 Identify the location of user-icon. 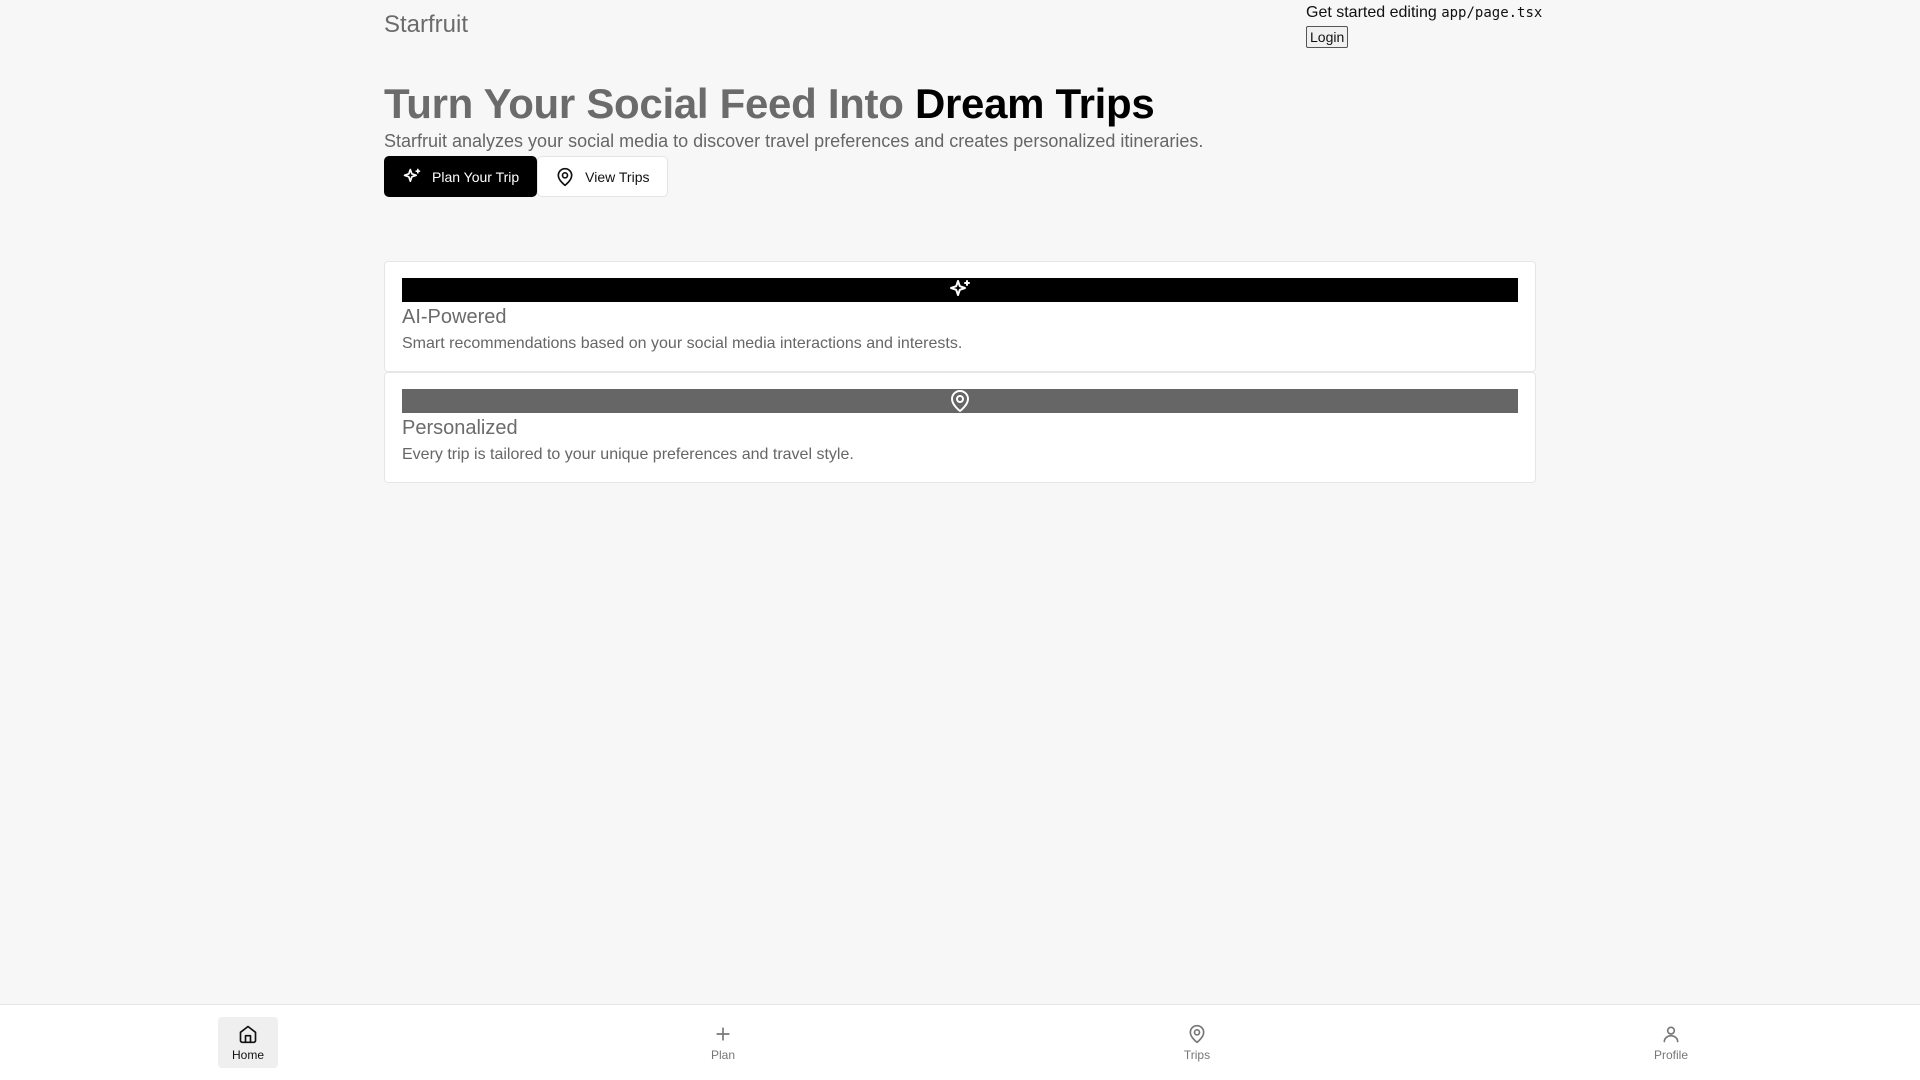
(1671, 1034).